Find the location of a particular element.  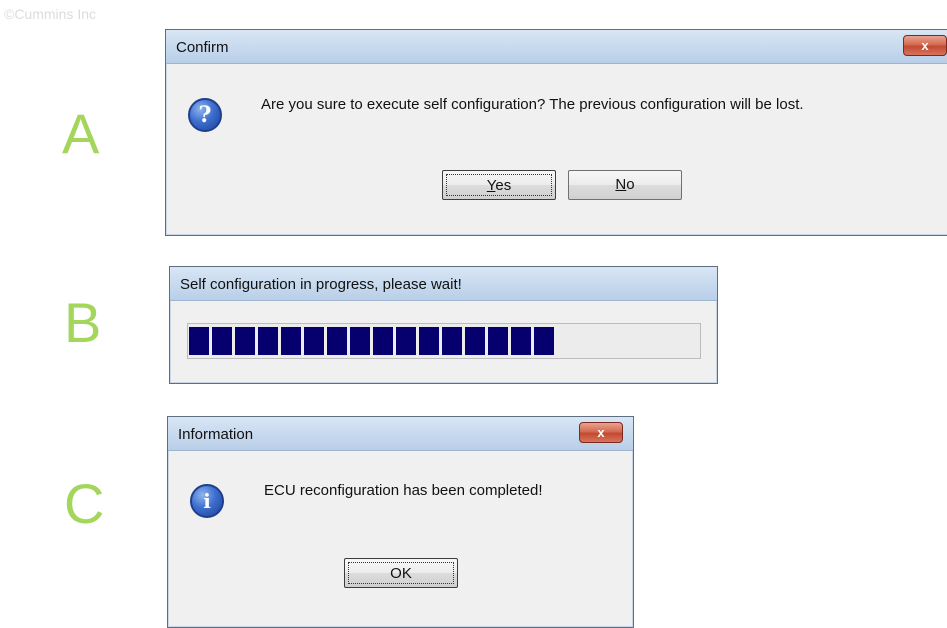

info-title: Information is located at coordinates (216, 434).